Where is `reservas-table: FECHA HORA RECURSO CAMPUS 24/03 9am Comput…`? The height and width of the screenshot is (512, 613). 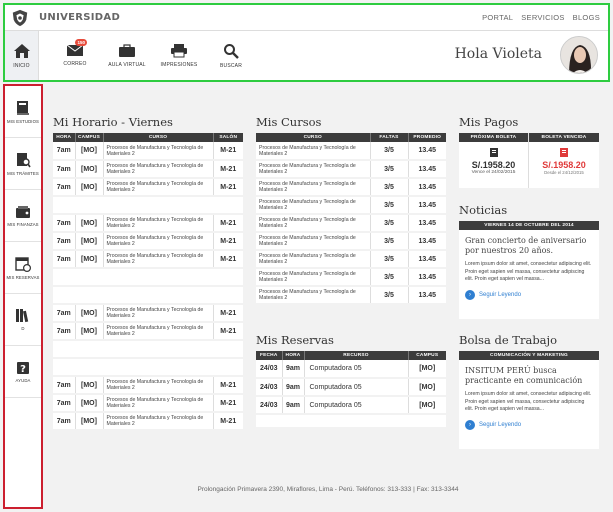
reservas-table: FECHA HORA RECURSO CAMPUS 24/03 9am Comput… is located at coordinates (351, 389).